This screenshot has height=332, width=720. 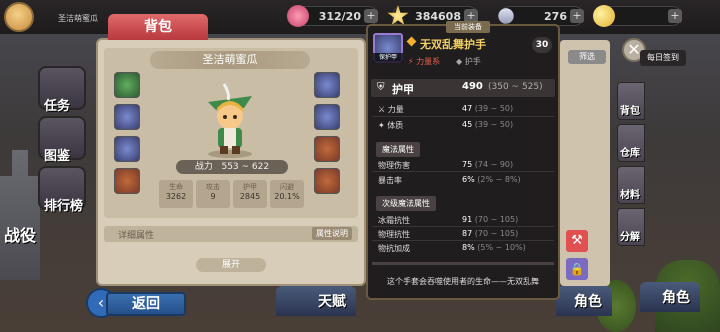 I want to click on stat-hp: 生命 3262, so click(x=176, y=194).